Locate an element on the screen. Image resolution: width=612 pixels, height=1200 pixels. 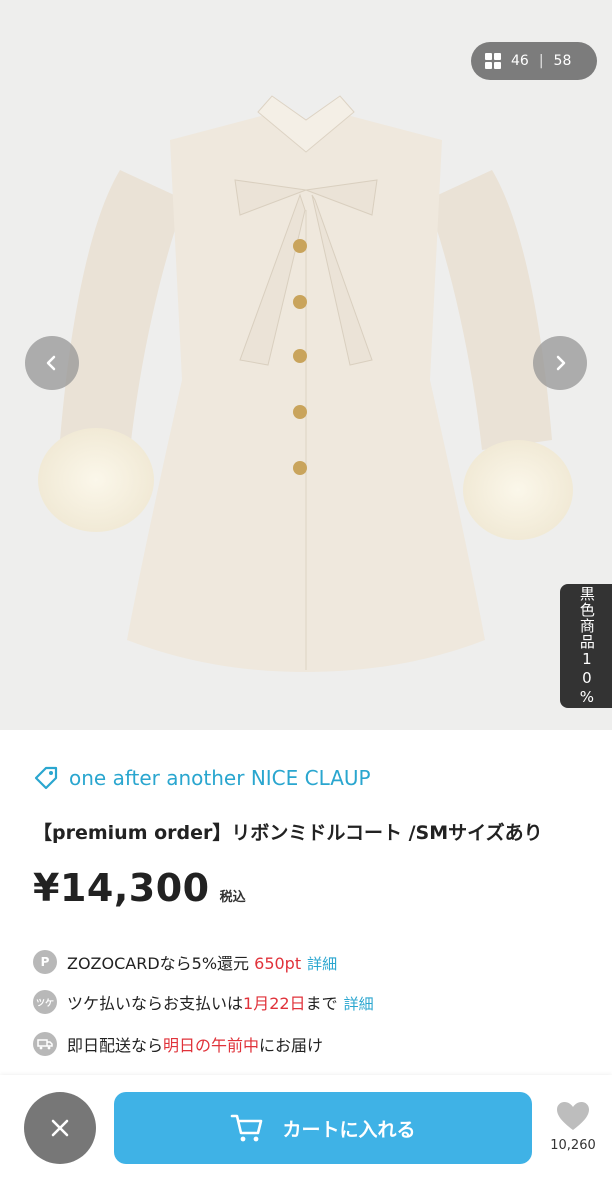
chevron-right-icon is located at coordinates (561, 363).